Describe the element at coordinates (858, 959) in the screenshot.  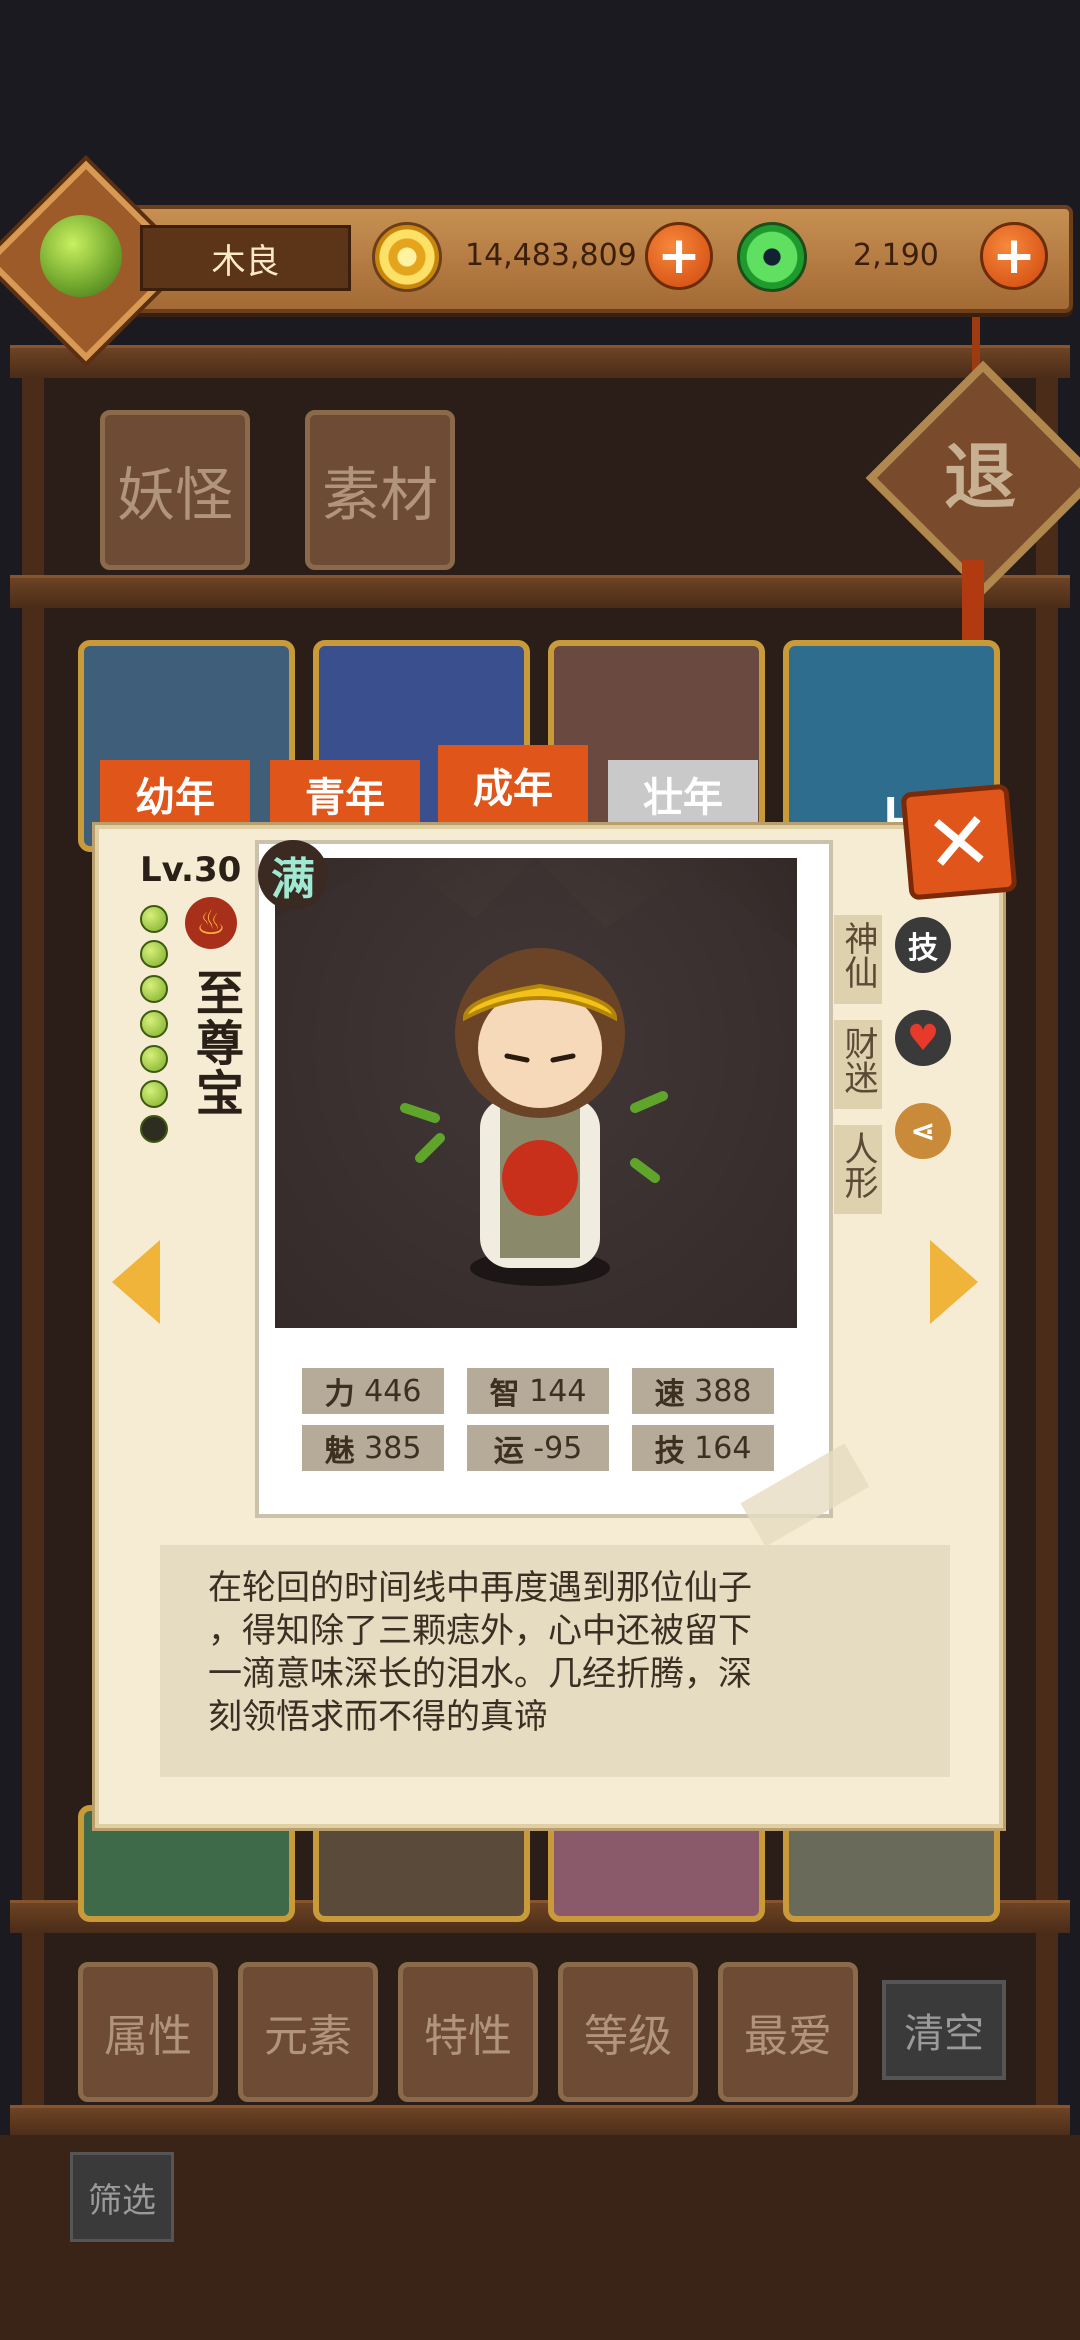
I see `trait-immortal: 神仙` at that location.